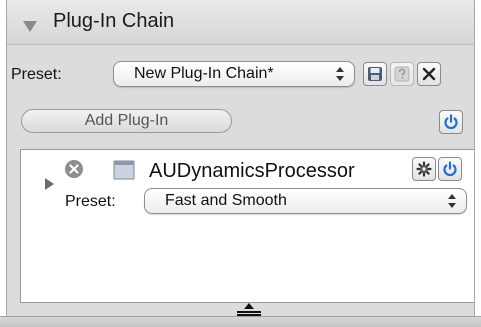 This screenshot has height=327, width=481. I want to click on help-button, so click(402, 74).